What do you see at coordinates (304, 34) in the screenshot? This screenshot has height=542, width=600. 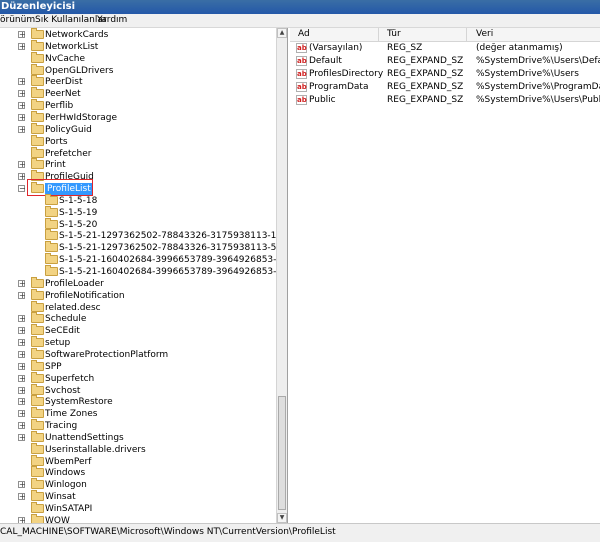 I see `column-name-header: Ad` at bounding box center [304, 34].